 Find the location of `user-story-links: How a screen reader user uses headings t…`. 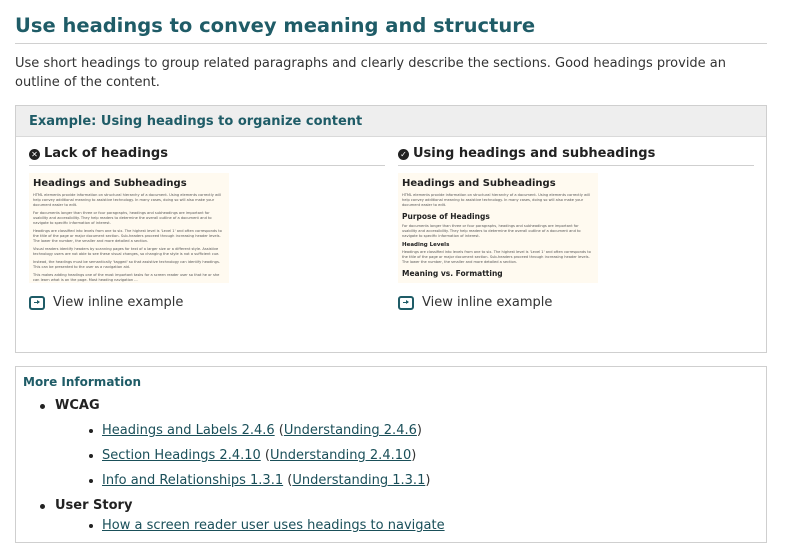

user-story-links: How a screen reader user uses headings t… is located at coordinates (250, 526).